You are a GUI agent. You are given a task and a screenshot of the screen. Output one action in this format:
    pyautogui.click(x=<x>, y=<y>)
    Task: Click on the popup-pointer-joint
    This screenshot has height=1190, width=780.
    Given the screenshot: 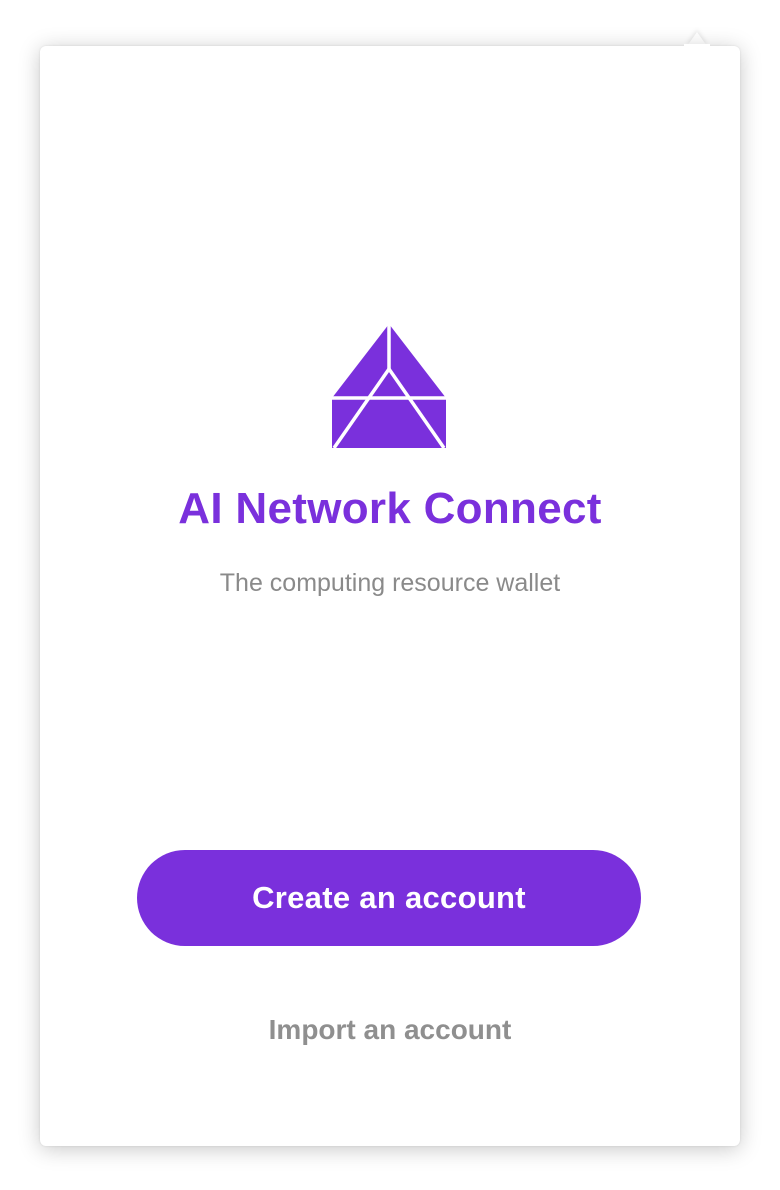 What is the action you would take?
    pyautogui.click(x=697, y=47)
    